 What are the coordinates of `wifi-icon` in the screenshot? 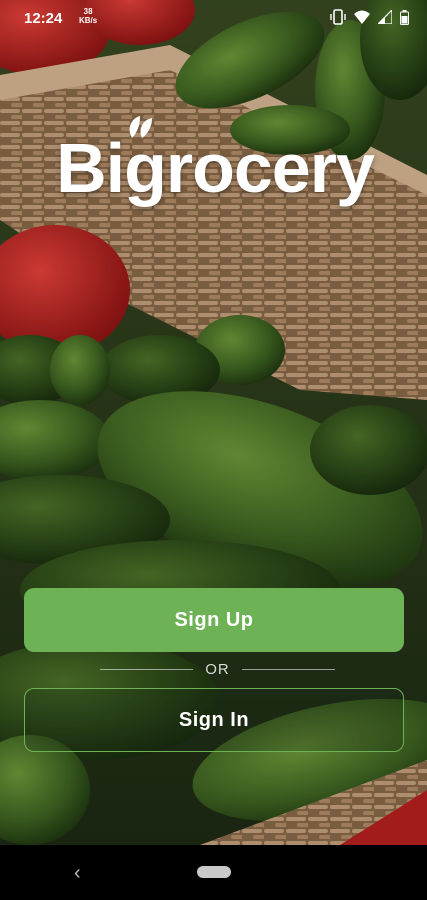 It's located at (362, 17).